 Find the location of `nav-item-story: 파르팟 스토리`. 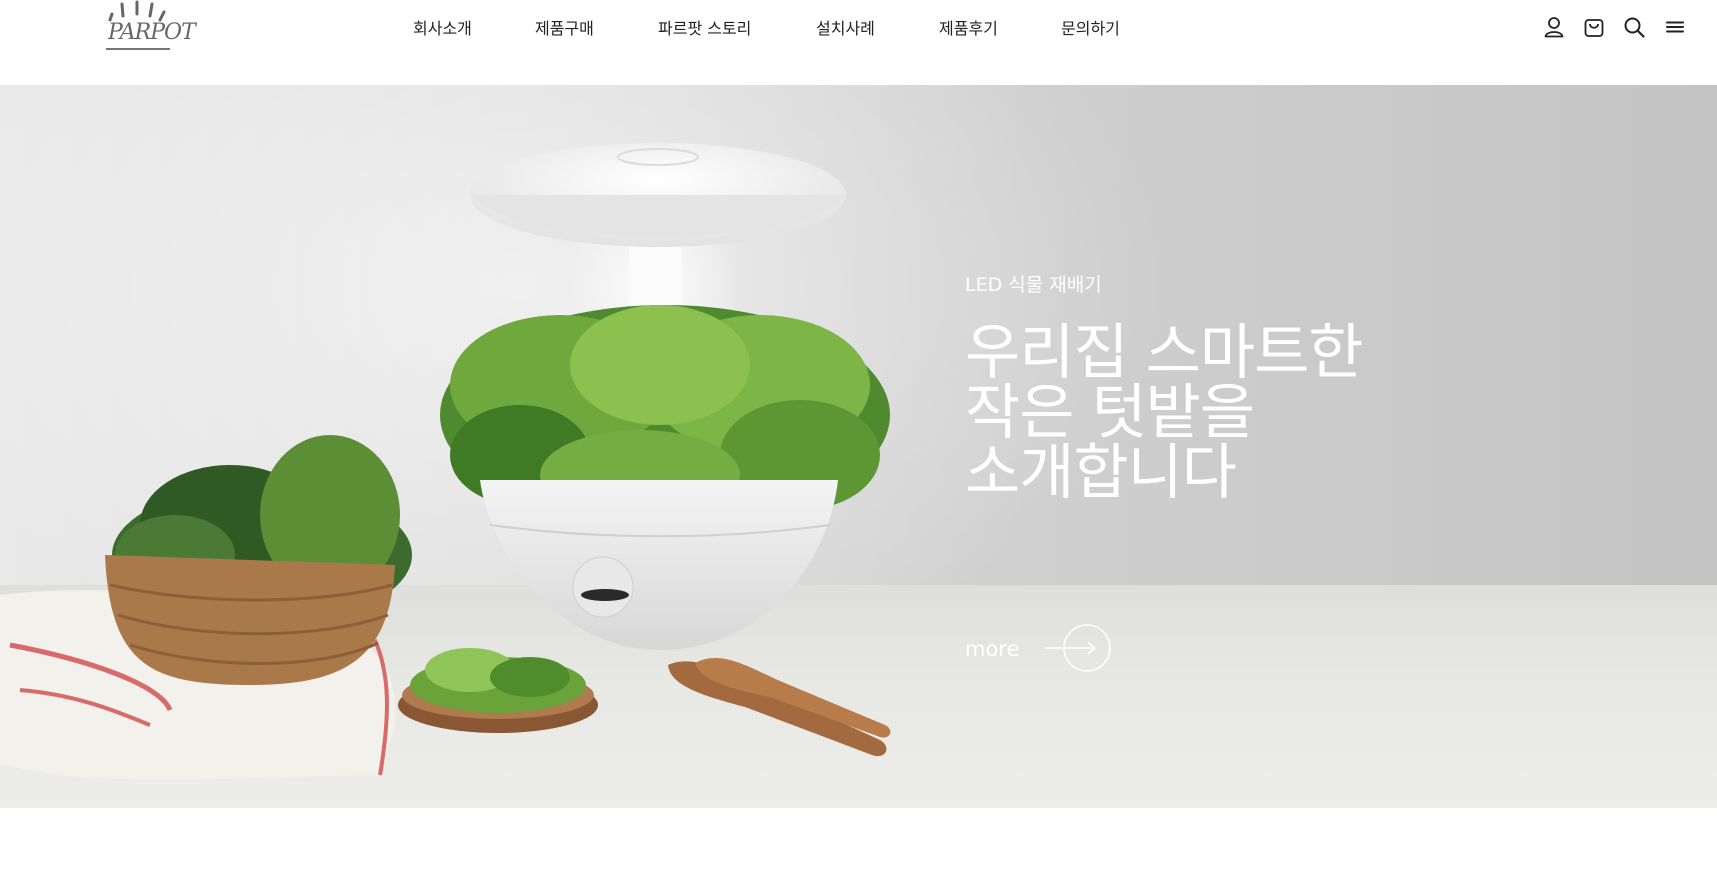

nav-item-story: 파르팟 스토리 is located at coordinates (704, 27).